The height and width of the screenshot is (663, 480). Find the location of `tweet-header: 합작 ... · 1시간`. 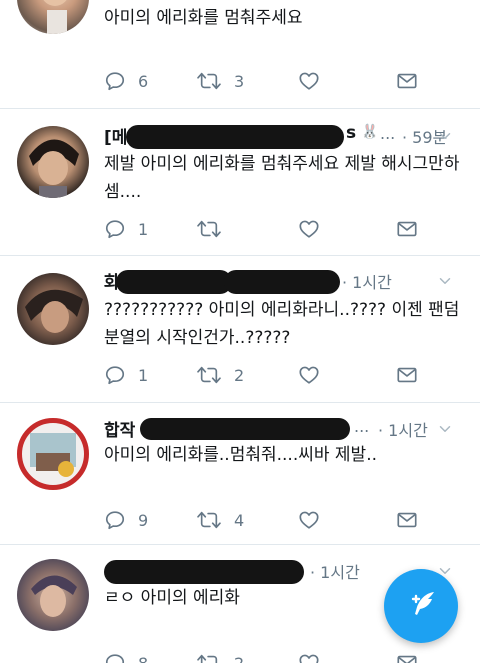

tweet-header: 합작 ... · 1시간 is located at coordinates (282, 429).